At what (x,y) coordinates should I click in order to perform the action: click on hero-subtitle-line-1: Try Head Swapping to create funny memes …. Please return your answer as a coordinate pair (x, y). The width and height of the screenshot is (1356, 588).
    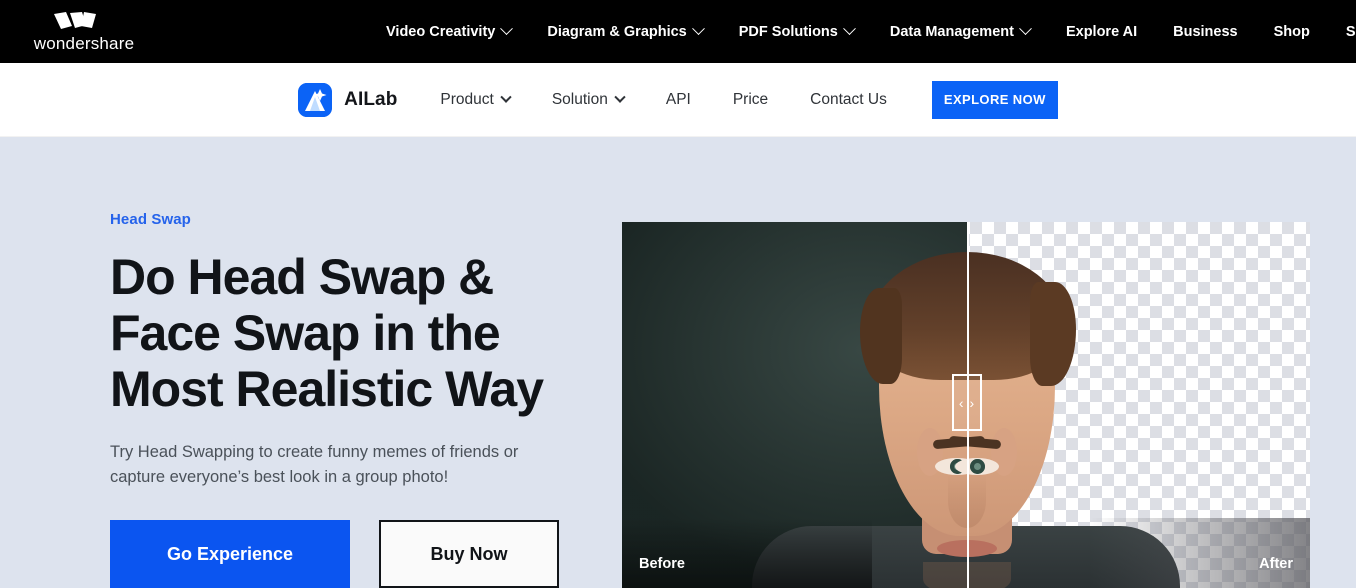
    Looking at the image, I should click on (314, 452).